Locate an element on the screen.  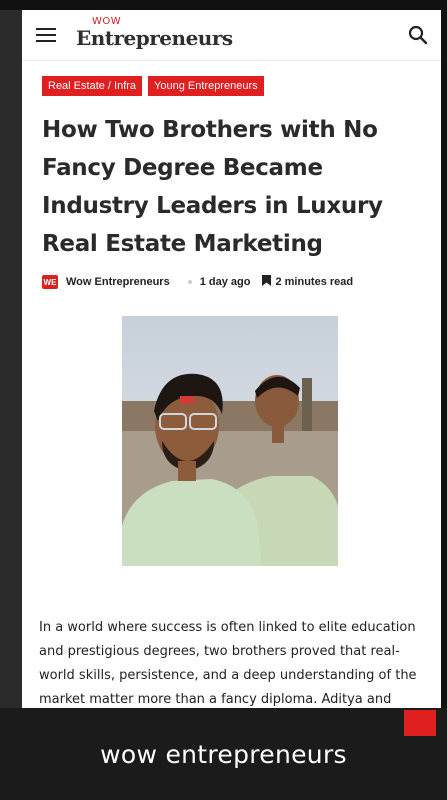
read-time: 2 minutes read is located at coordinates (314, 282).